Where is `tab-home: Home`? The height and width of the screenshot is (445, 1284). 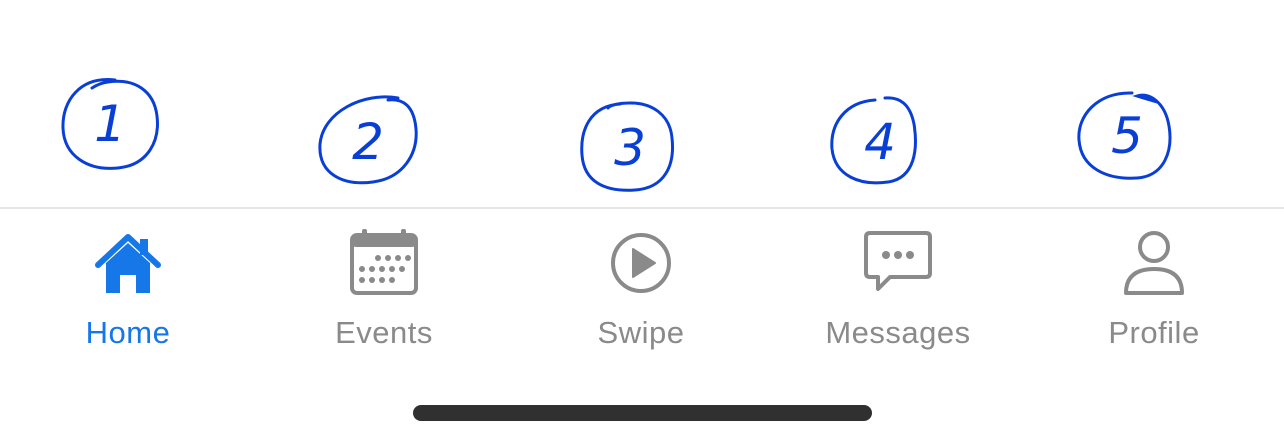 tab-home: Home is located at coordinates (128, 289).